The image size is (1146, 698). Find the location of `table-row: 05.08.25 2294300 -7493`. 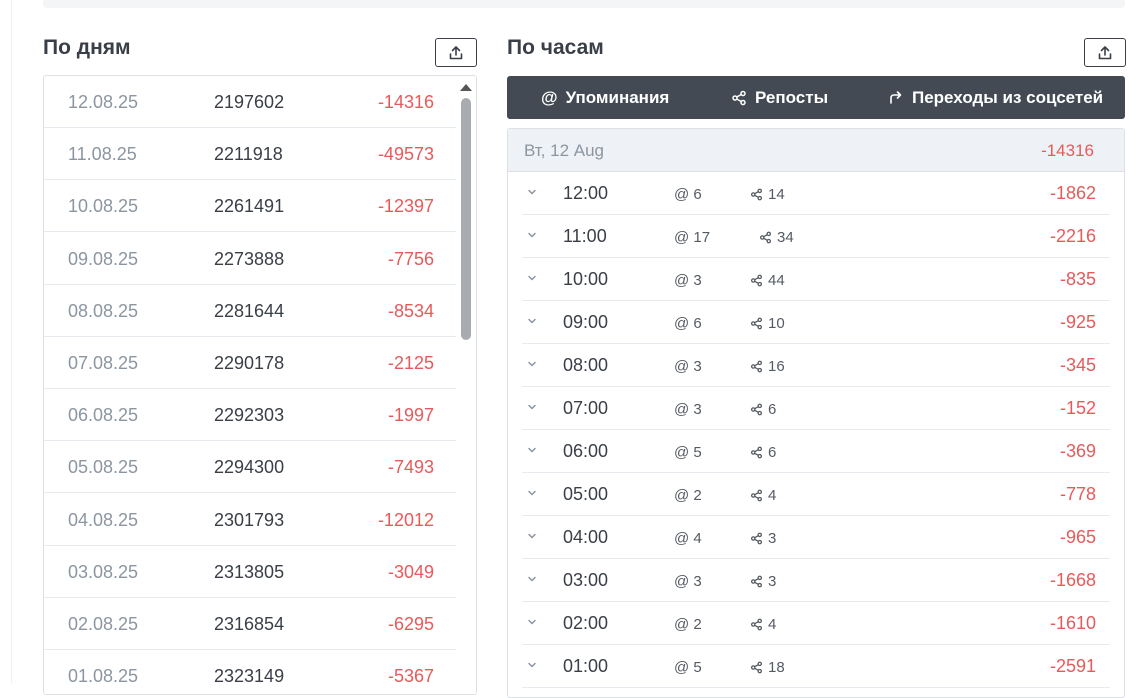

table-row: 05.08.25 2294300 -7493 is located at coordinates (250, 467).